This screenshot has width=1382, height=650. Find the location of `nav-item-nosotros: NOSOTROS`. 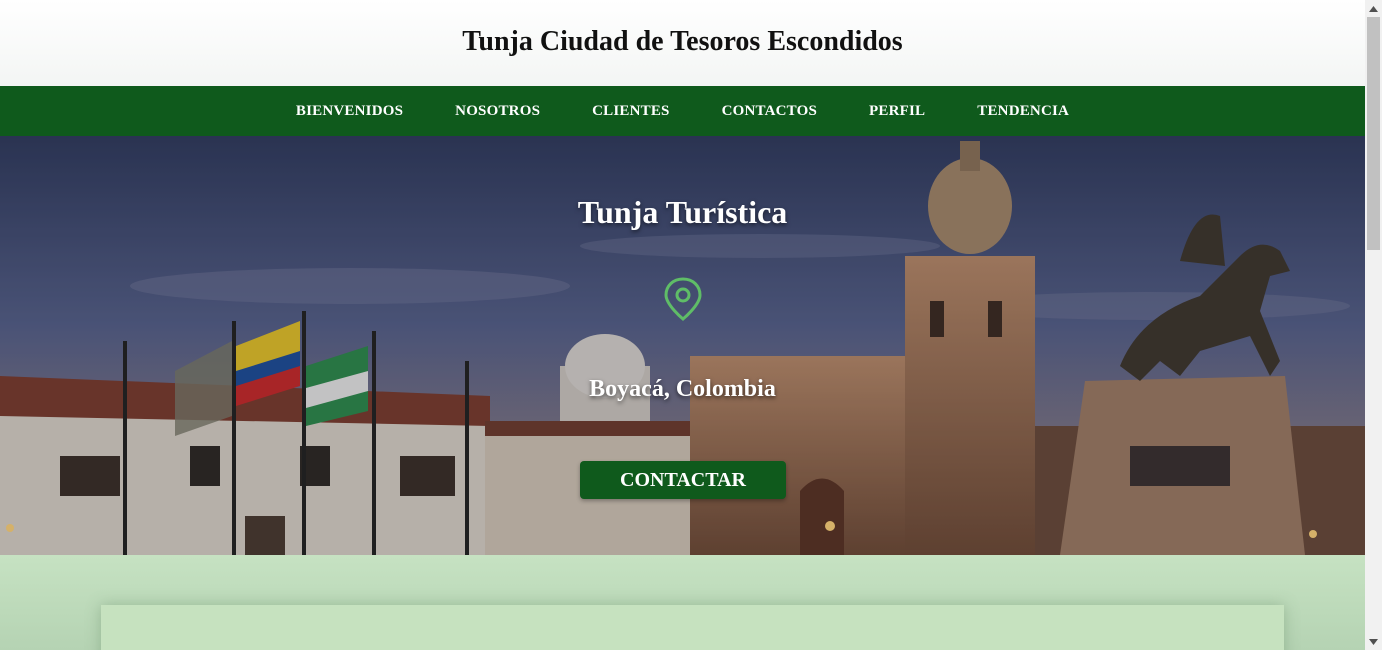

nav-item-nosotros: NOSOTROS is located at coordinates (497, 111).